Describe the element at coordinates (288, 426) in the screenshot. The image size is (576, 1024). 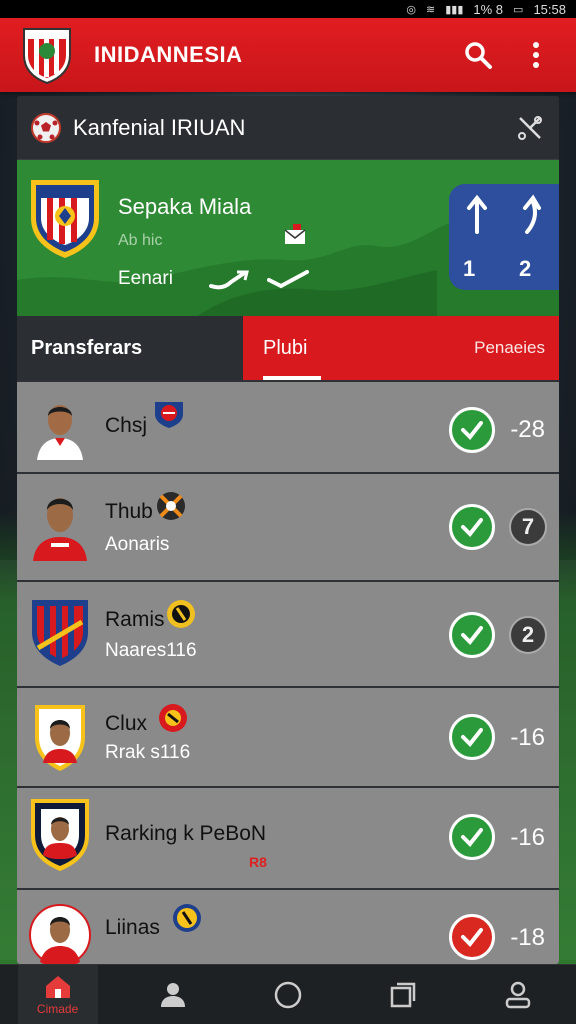
I see `list-item: Chsj -28` at that location.